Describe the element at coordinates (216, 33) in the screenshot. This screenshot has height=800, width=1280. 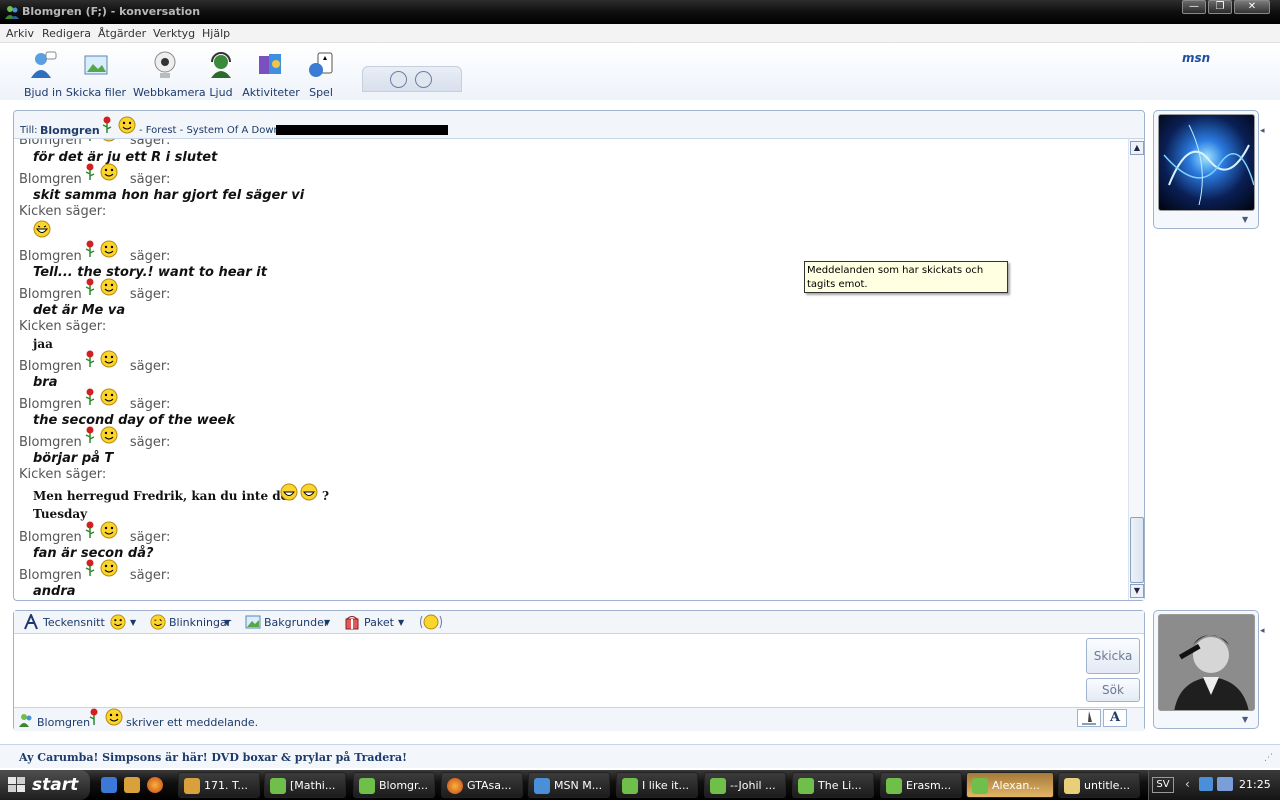
I see `menu-hjalp: Hjälp` at that location.